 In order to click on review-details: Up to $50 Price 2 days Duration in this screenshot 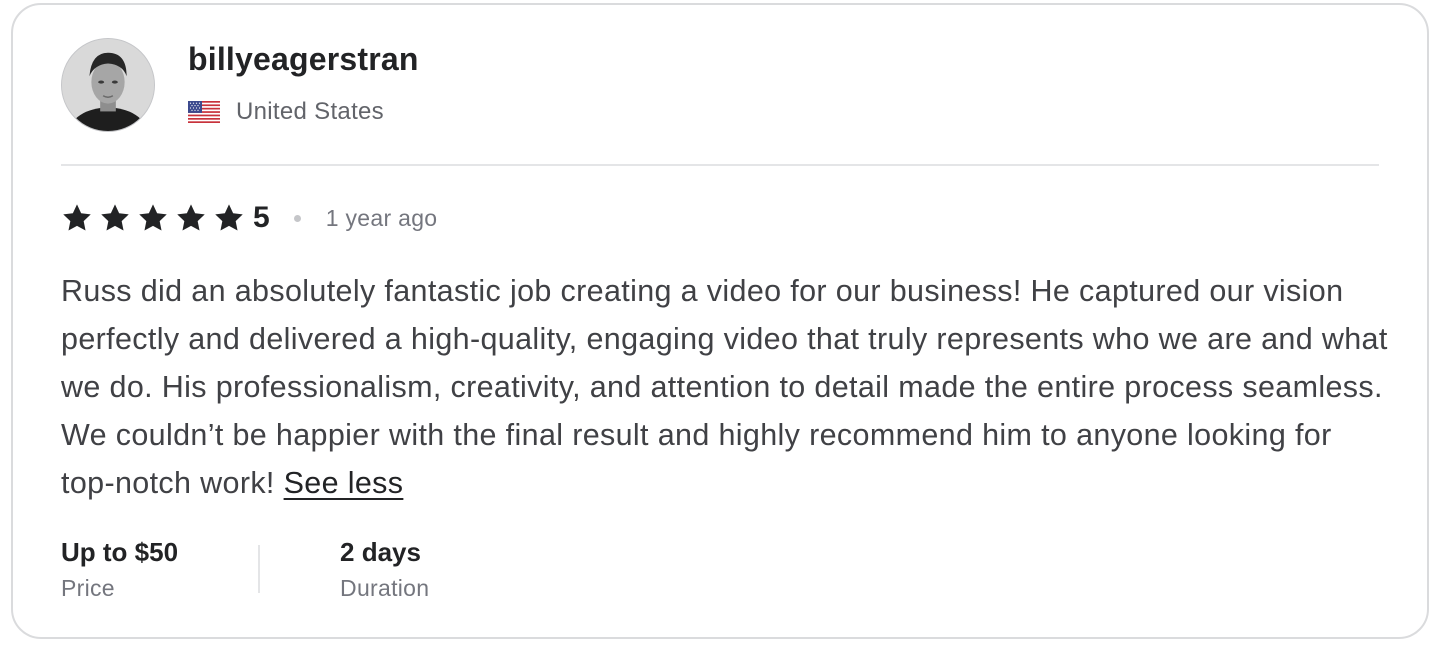, I will do `click(245, 573)`.